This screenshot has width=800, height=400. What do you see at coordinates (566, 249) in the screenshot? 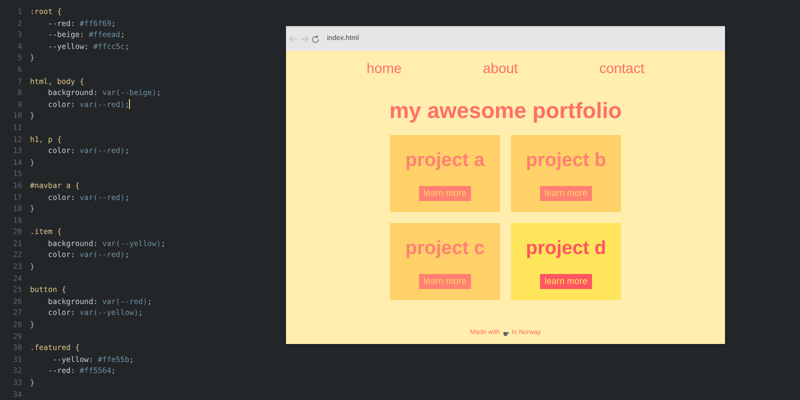
I see `project-title: project d` at bounding box center [566, 249].